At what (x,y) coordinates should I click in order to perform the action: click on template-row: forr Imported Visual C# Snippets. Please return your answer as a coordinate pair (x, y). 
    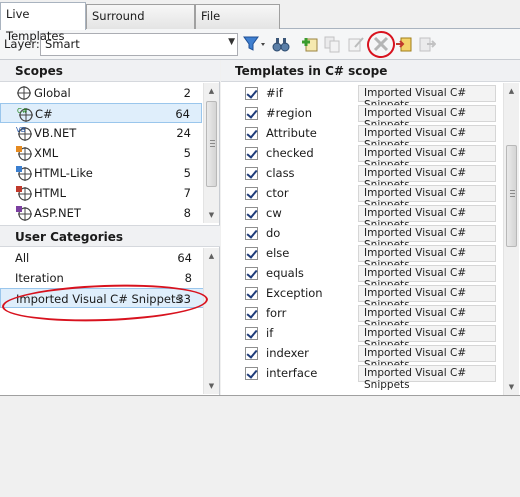
    Looking at the image, I should click on (361, 317).